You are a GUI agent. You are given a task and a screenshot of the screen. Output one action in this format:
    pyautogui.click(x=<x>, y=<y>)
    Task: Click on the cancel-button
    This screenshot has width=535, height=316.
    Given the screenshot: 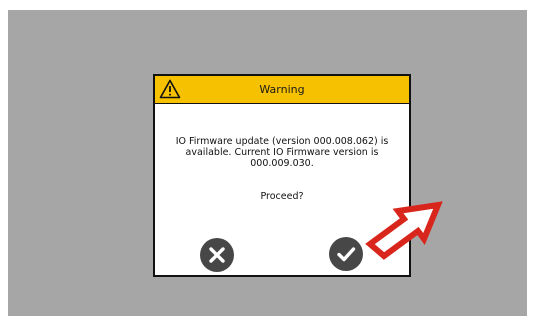 What is the action you would take?
    pyautogui.click(x=217, y=255)
    